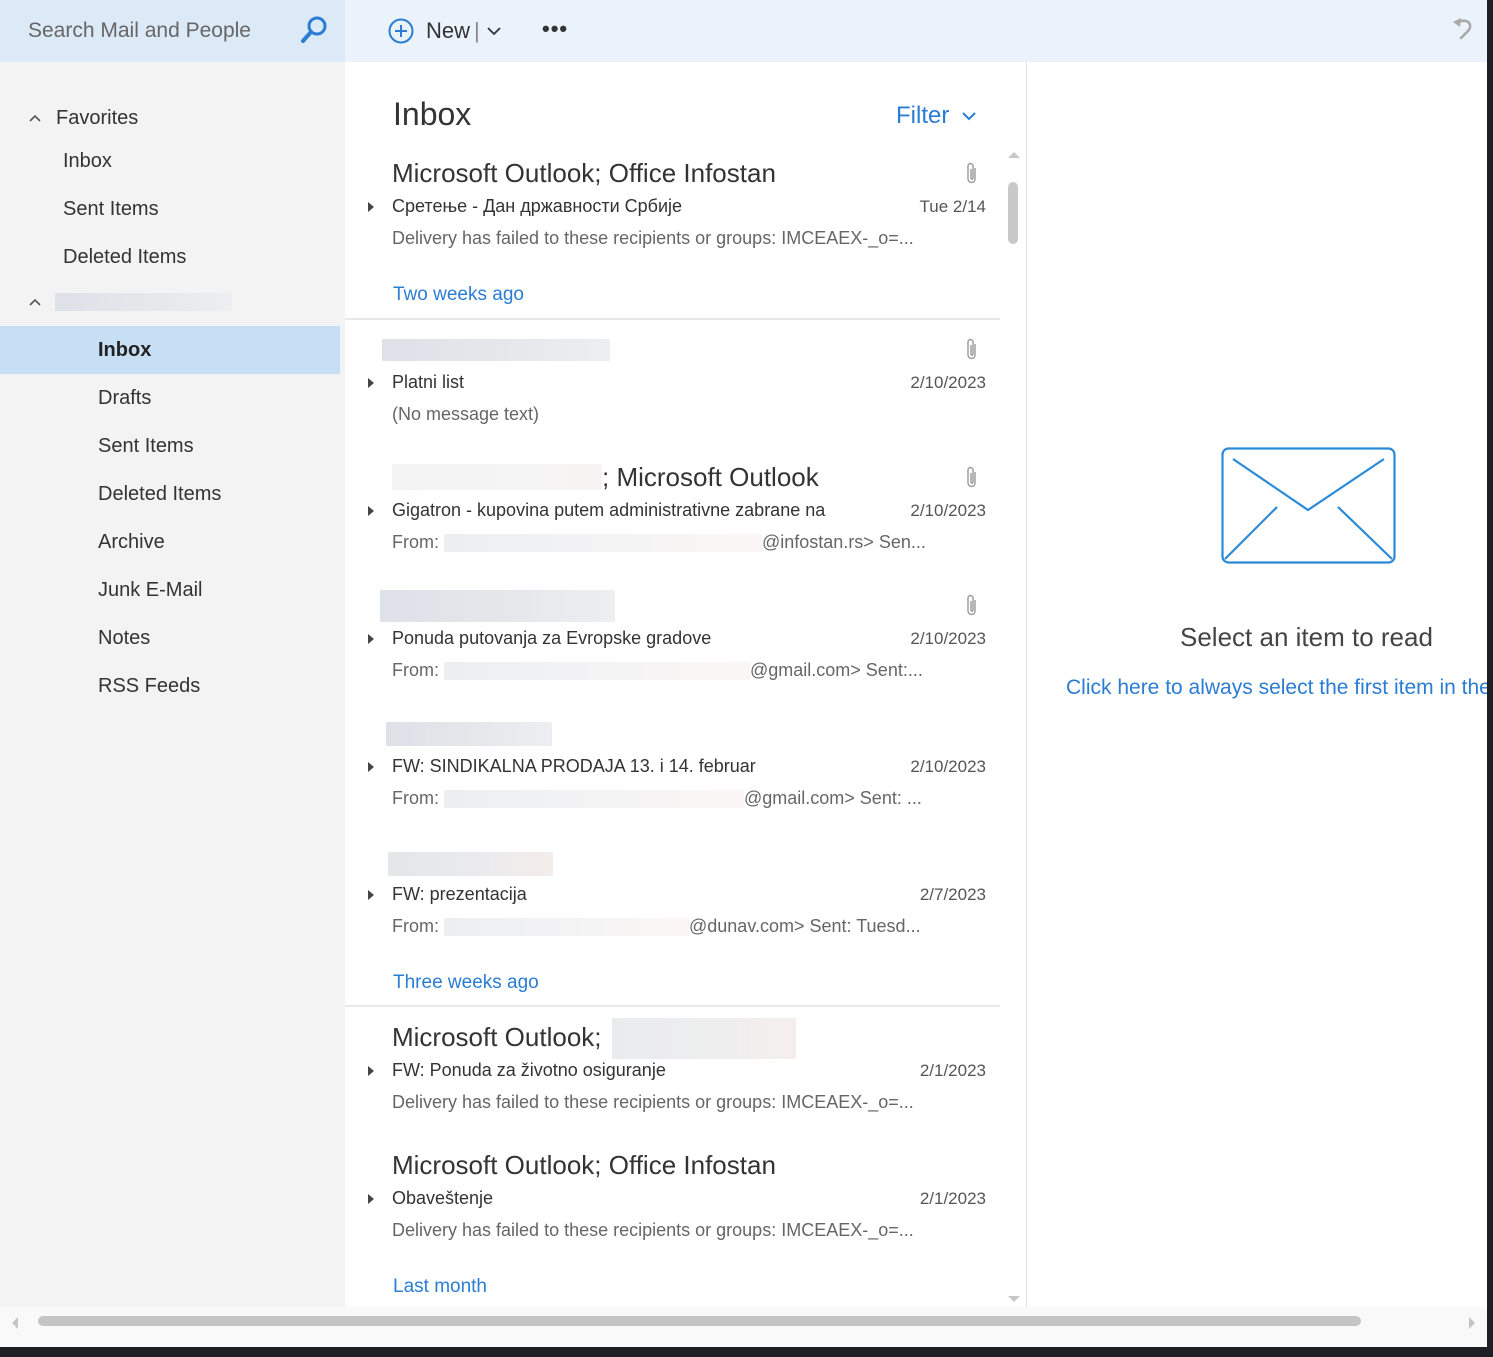 This screenshot has height=1357, width=1493. Describe the element at coordinates (143, 302) in the screenshot. I see `redacted-account-name` at that location.